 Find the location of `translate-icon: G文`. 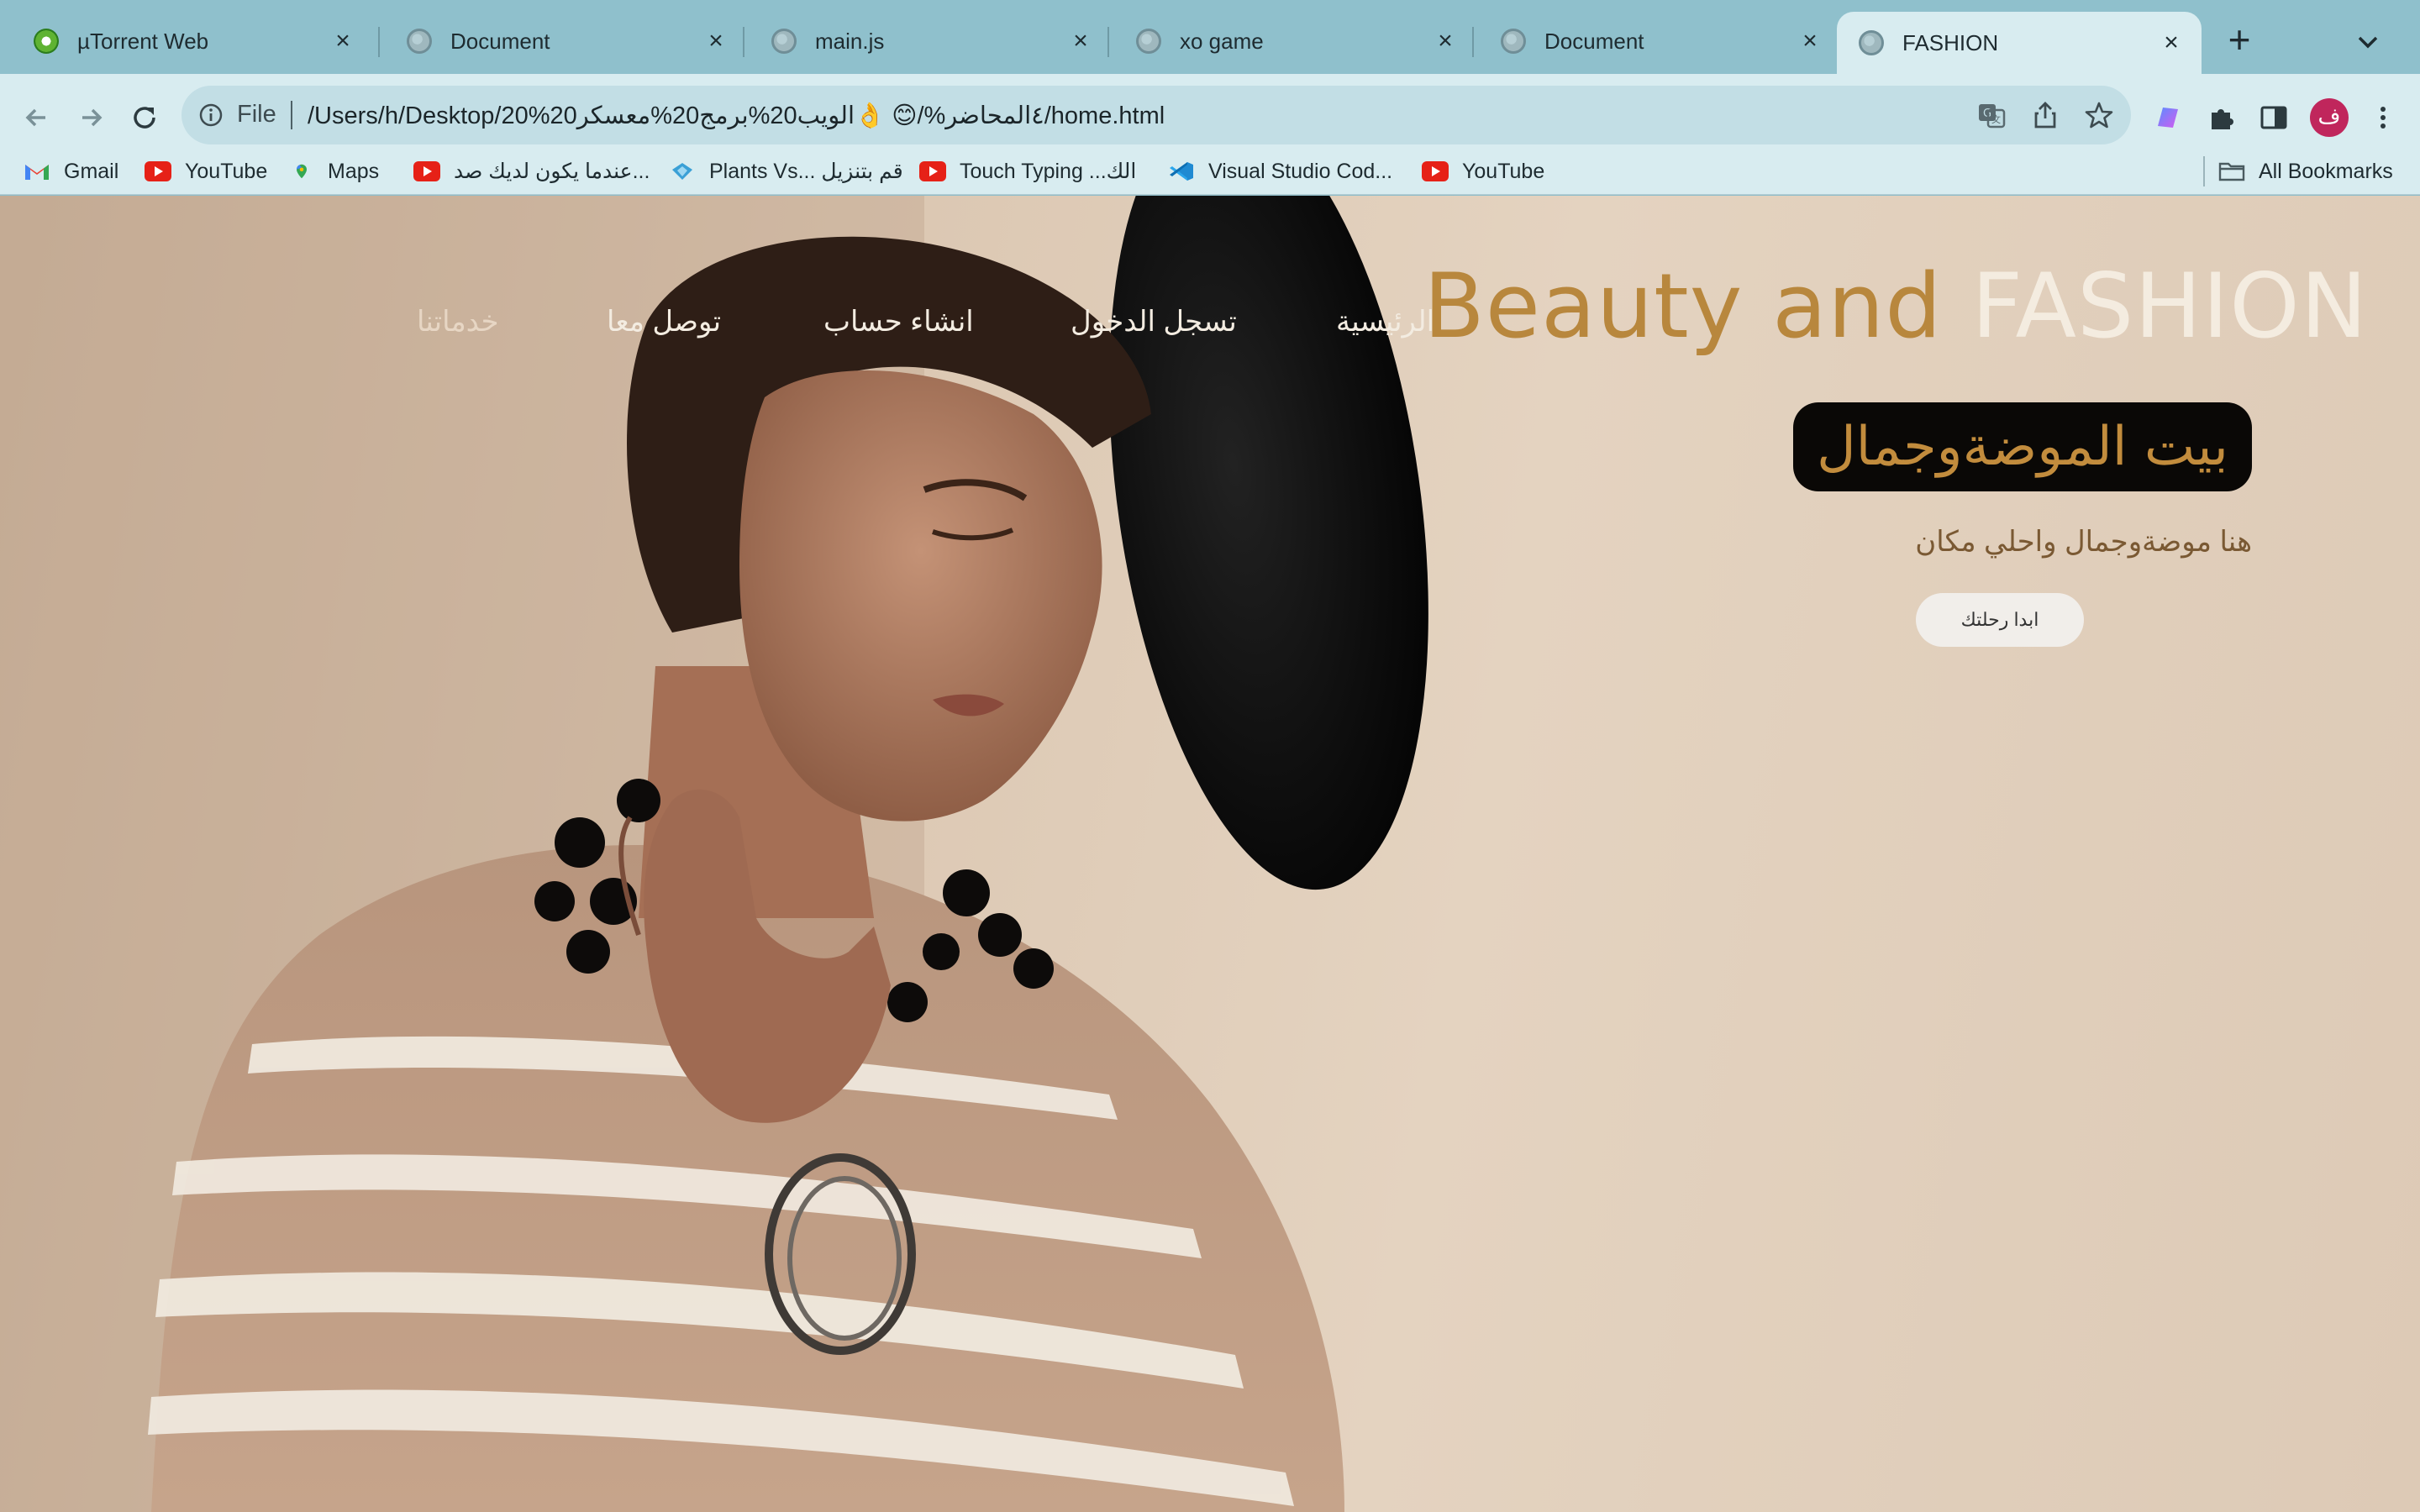

translate-icon: G文 is located at coordinates (1991, 115).